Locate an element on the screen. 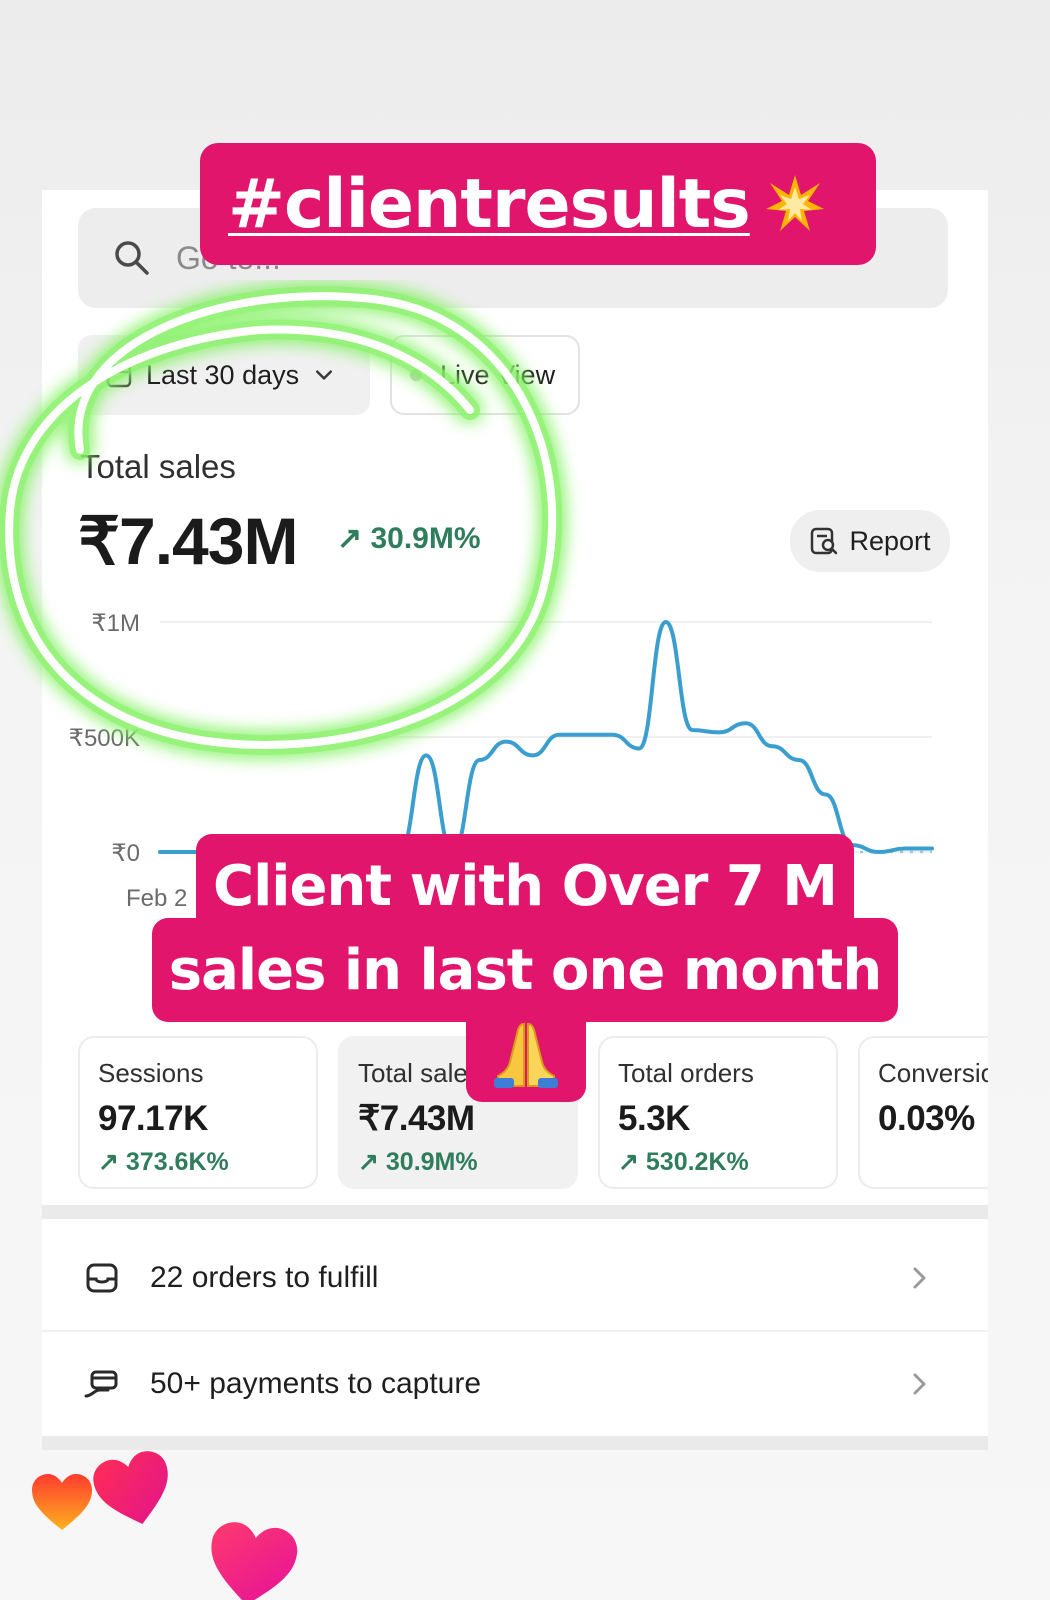 This screenshot has height=1600, width=1050. stat-value: ₹7.43M is located at coordinates (416, 1118).